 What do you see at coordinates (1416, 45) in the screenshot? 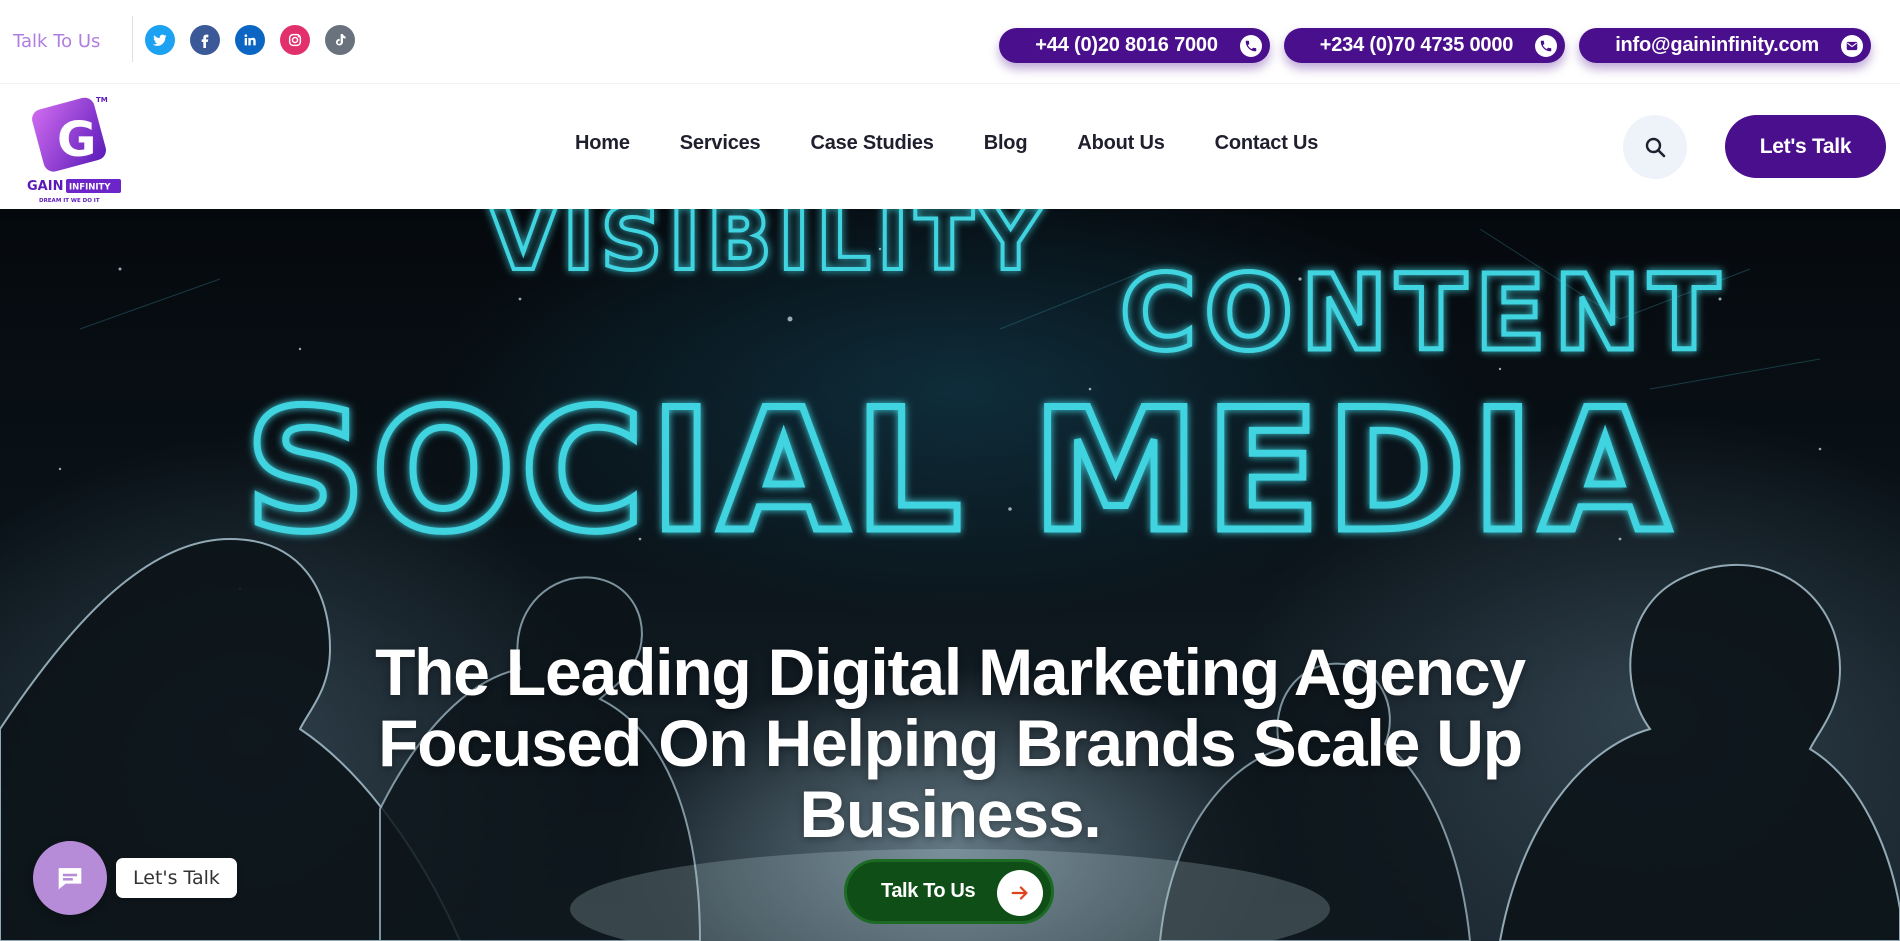
I see `phone-ng-text: +234 (0)70 4735 0000` at bounding box center [1416, 45].